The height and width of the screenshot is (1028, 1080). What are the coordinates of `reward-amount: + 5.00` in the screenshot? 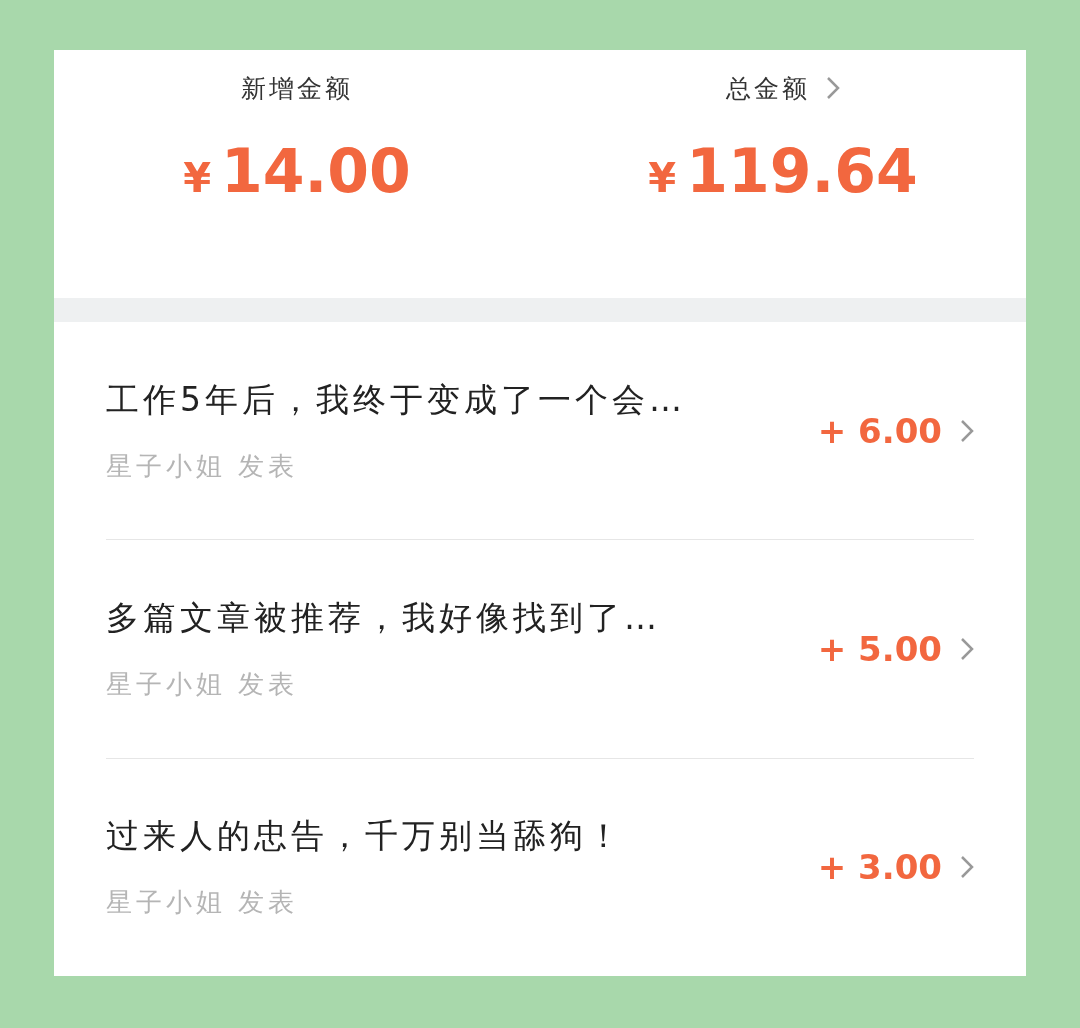 It's located at (879, 648).